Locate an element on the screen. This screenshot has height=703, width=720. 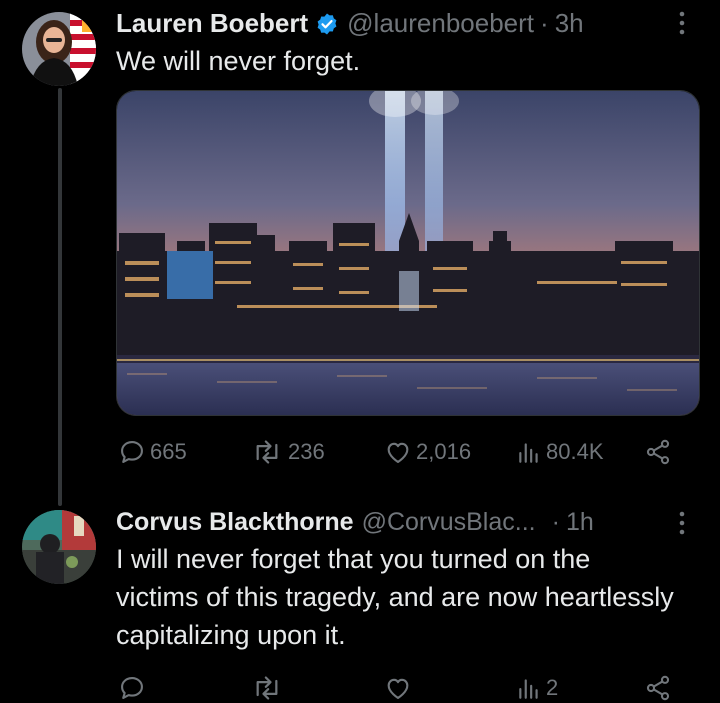
reply-reply-button is located at coordinates (132, 688).